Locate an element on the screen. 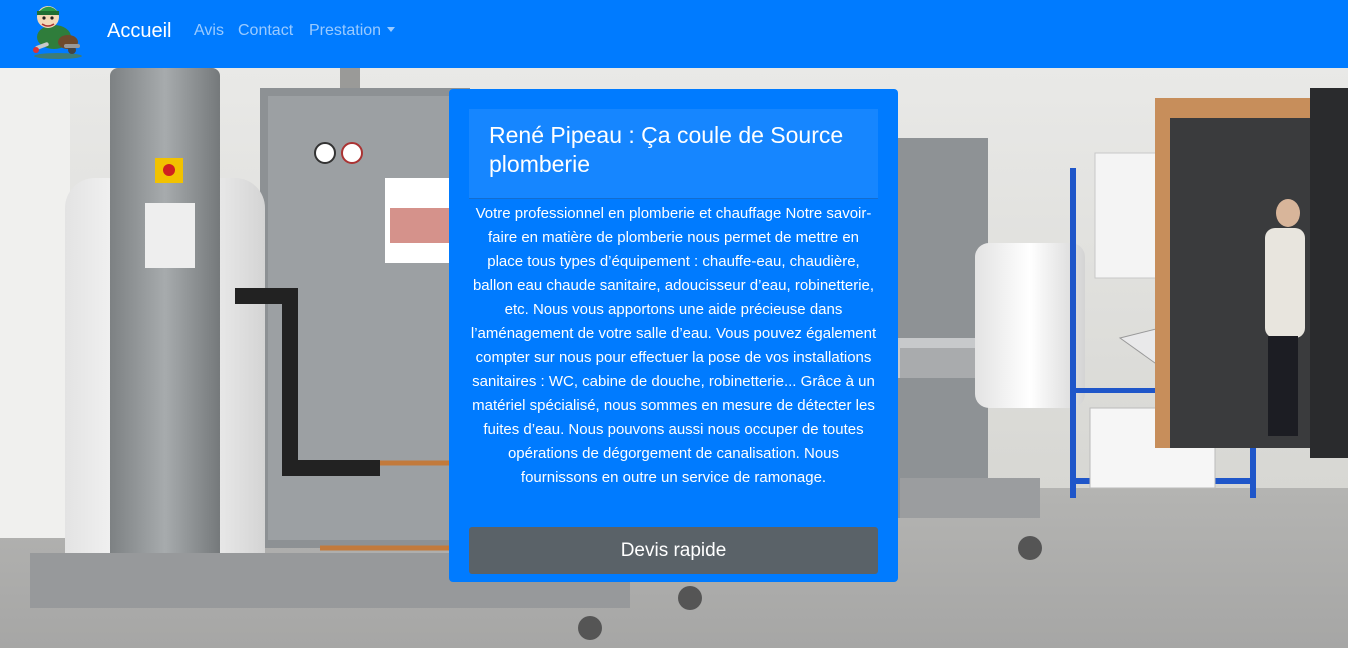 Image resolution: width=1348 pixels, height=648 pixels. plumber-mascot-icon is located at coordinates (58, 31).